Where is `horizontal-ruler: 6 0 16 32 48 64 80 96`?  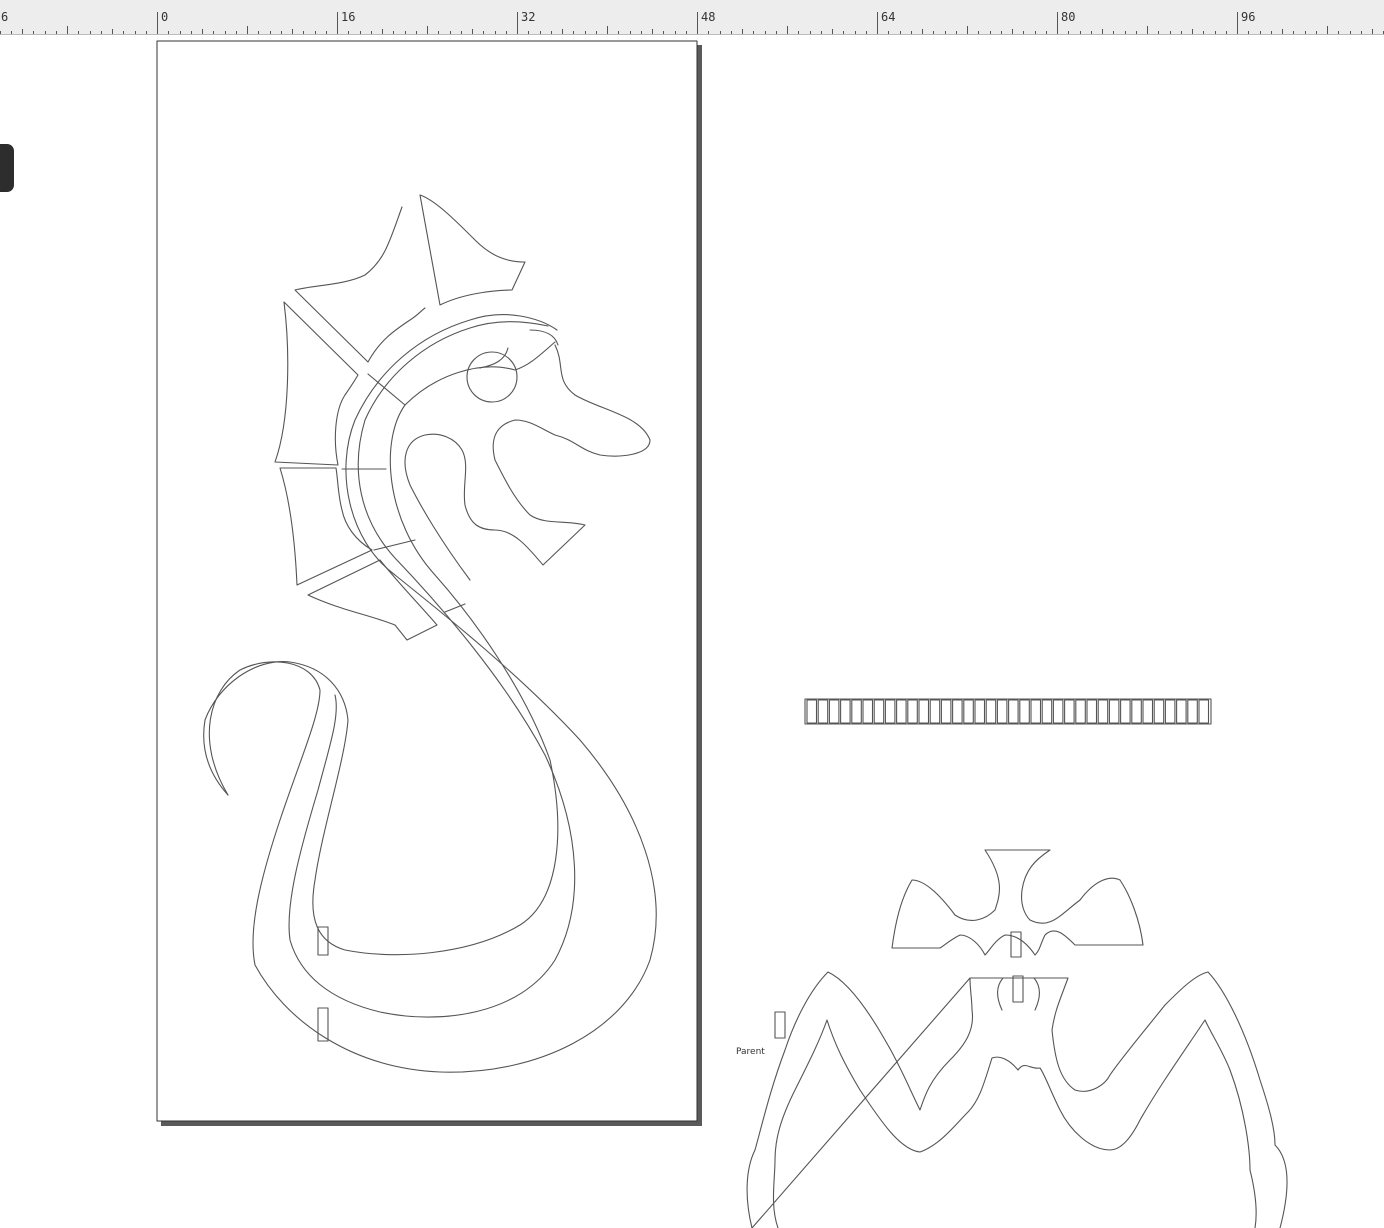 horizontal-ruler: 6 0 16 32 48 64 80 96 is located at coordinates (692, 17).